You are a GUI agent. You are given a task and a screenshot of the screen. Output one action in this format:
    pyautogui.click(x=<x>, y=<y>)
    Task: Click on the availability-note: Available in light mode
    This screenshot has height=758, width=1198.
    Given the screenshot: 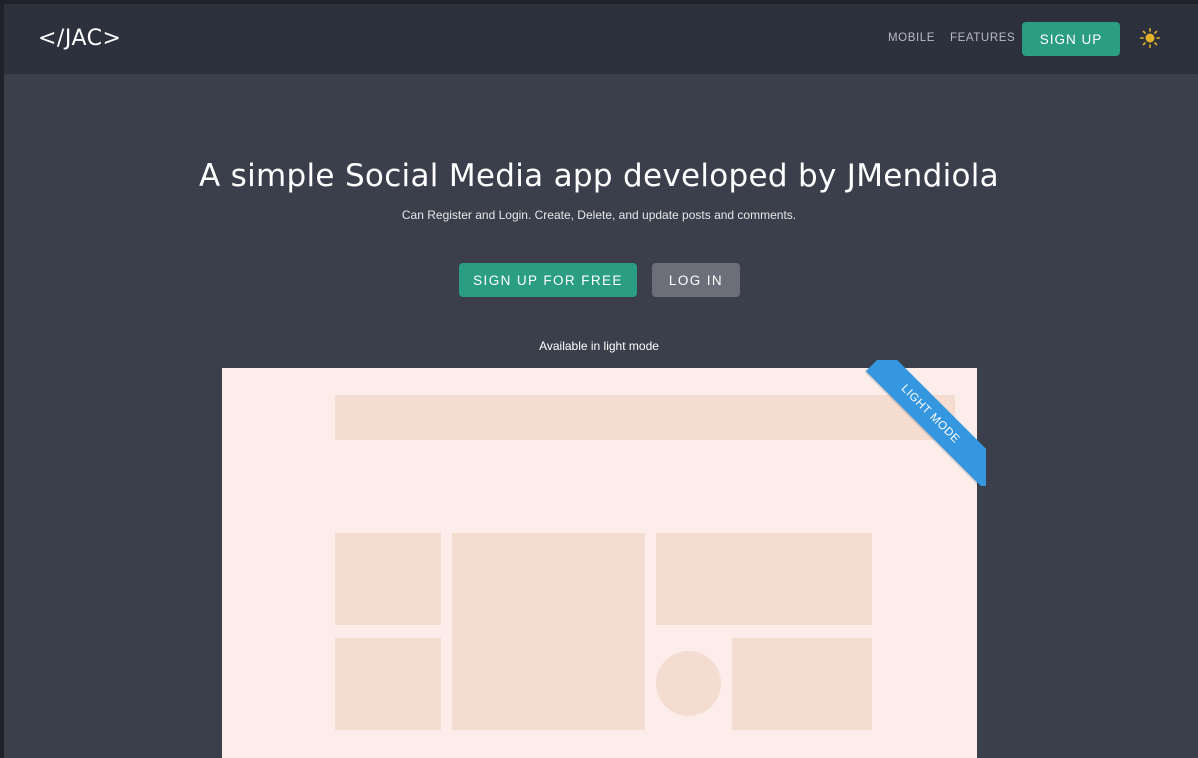 What is the action you would take?
    pyautogui.click(x=599, y=346)
    